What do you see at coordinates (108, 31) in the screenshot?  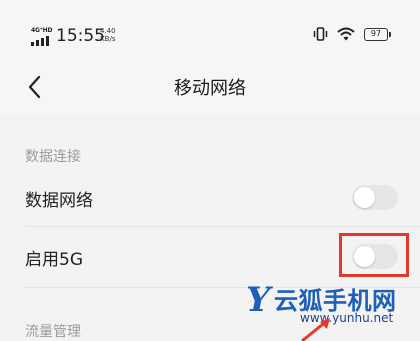 I see `network-speed-value: 4.40` at bounding box center [108, 31].